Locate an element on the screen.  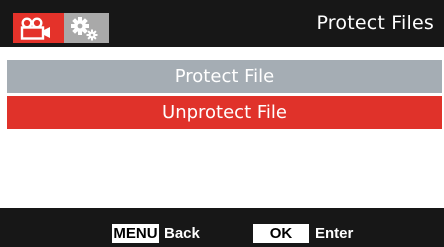
menu-item-unprotect-file: Unprotect File is located at coordinates (224, 112).